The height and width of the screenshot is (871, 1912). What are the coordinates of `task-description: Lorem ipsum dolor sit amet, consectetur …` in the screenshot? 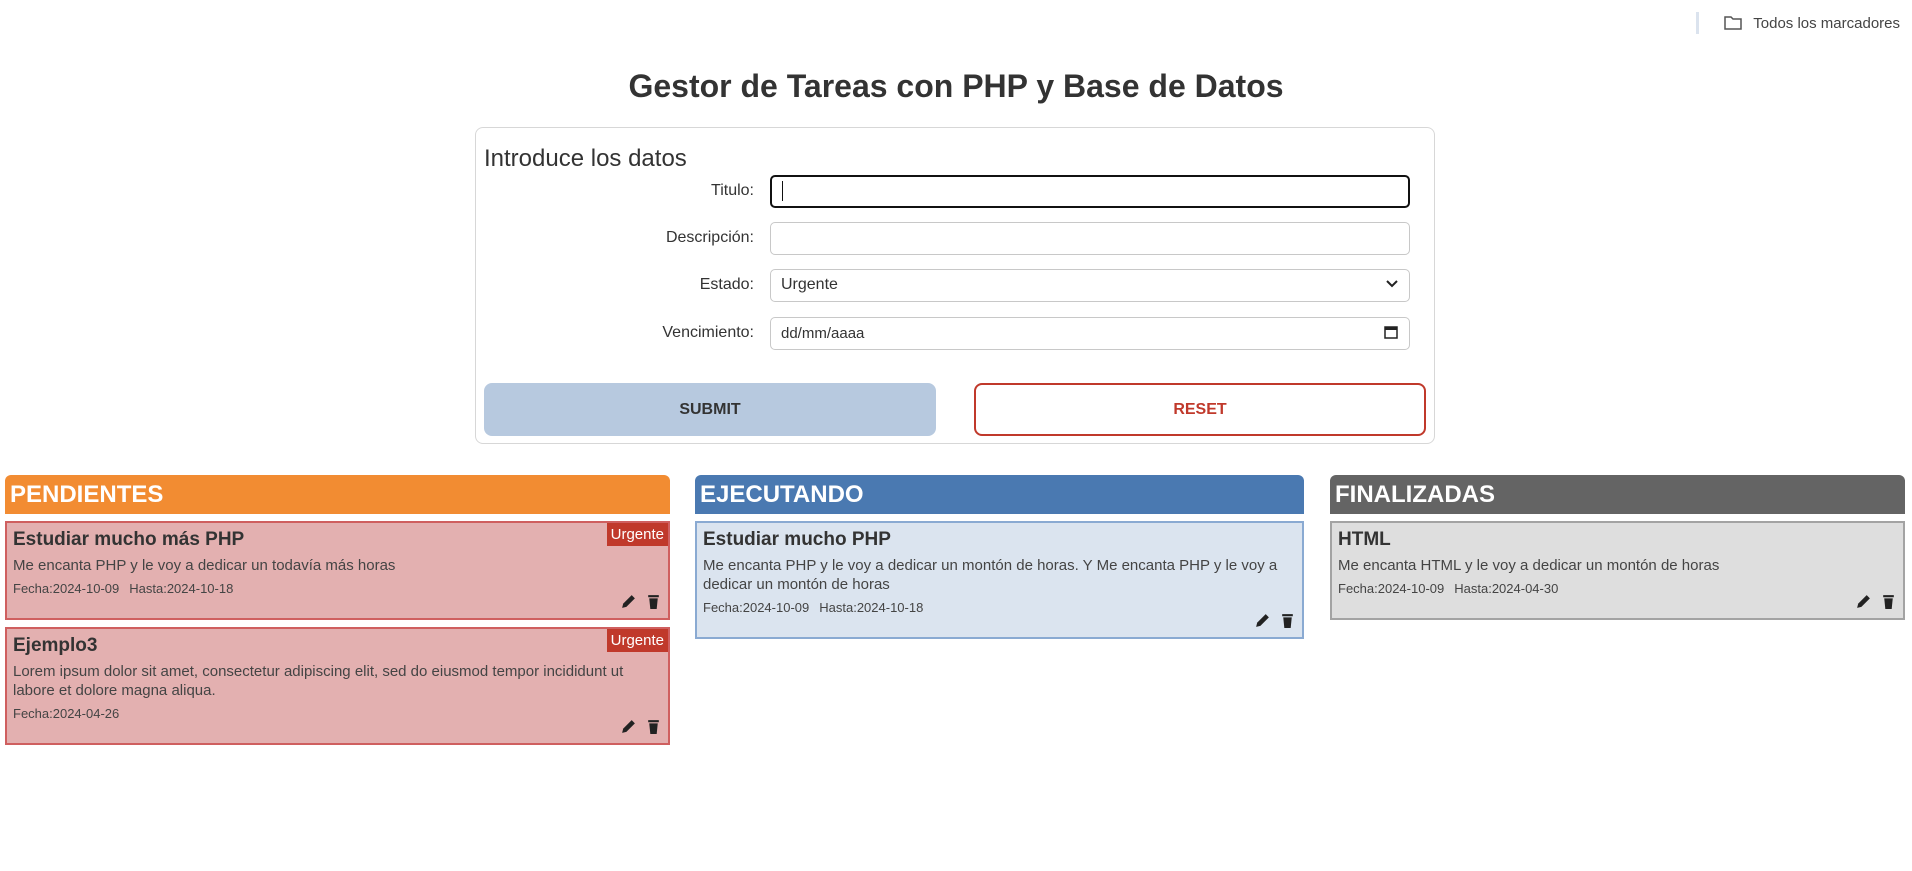 It's located at (318, 681).